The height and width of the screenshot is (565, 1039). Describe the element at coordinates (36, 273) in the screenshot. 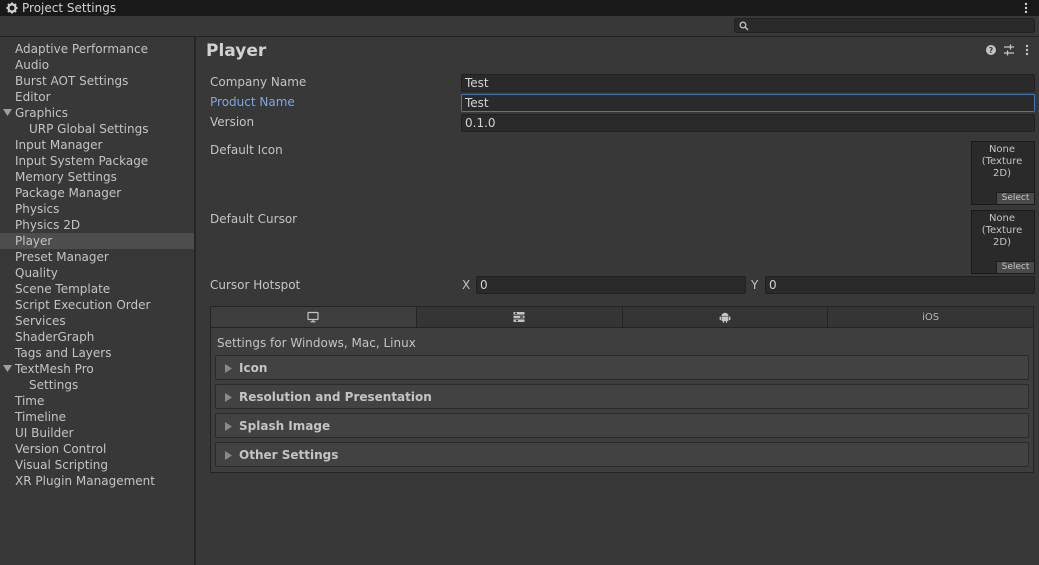

I see `sidebar-item-label: Quality` at that location.